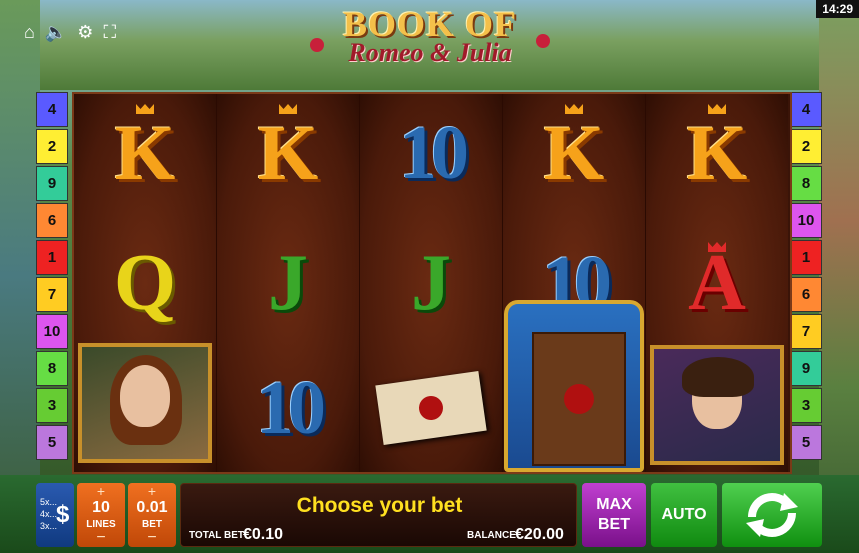 The height and width of the screenshot is (553, 859). Describe the element at coordinates (152, 491) in the screenshot. I see `bet-plus-button: +` at that location.